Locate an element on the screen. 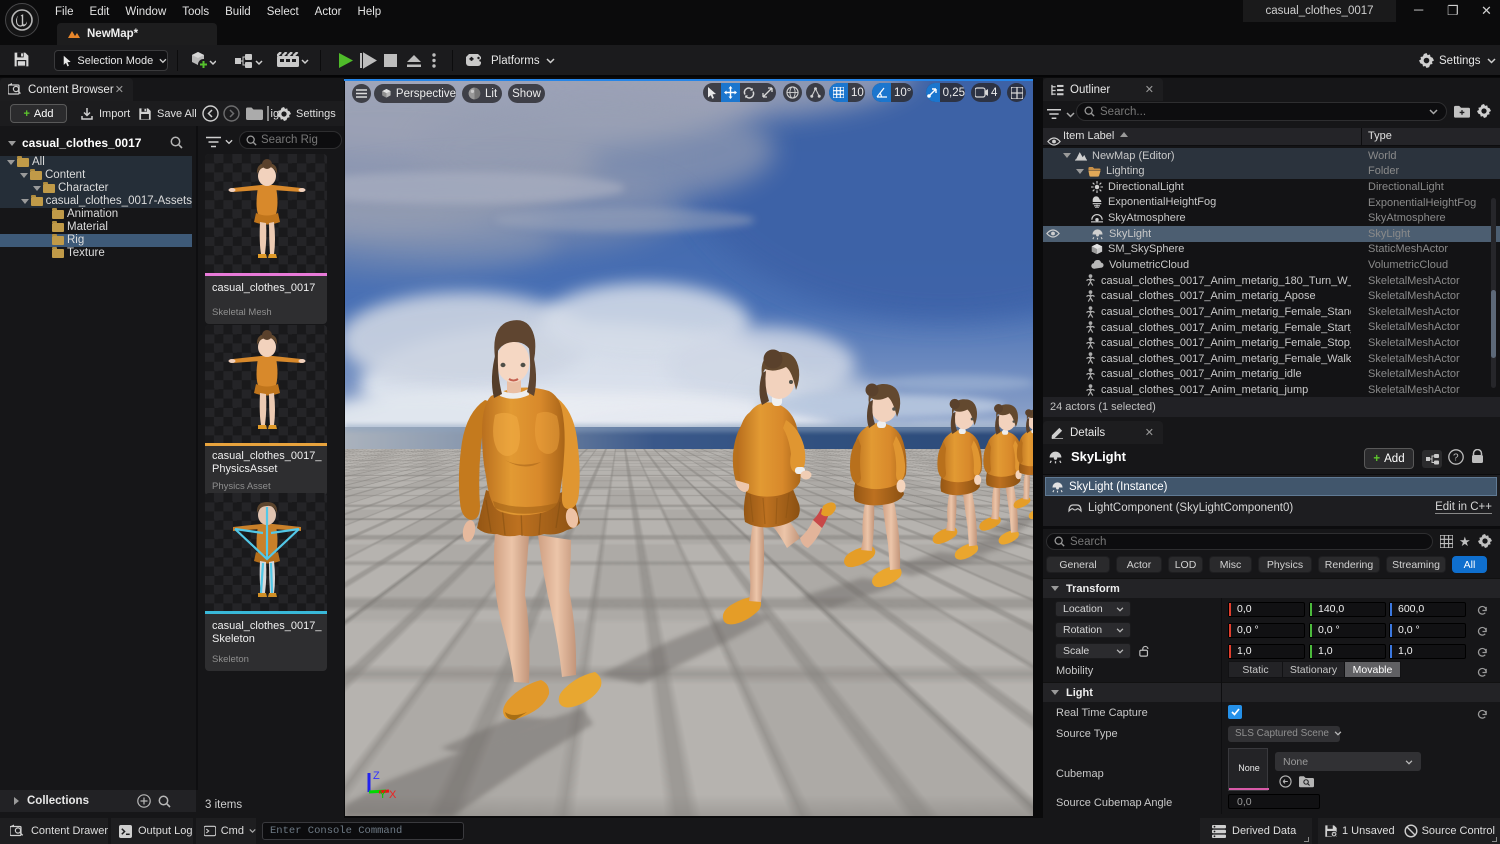  svg-text: Y is located at coordinates (383, 795).